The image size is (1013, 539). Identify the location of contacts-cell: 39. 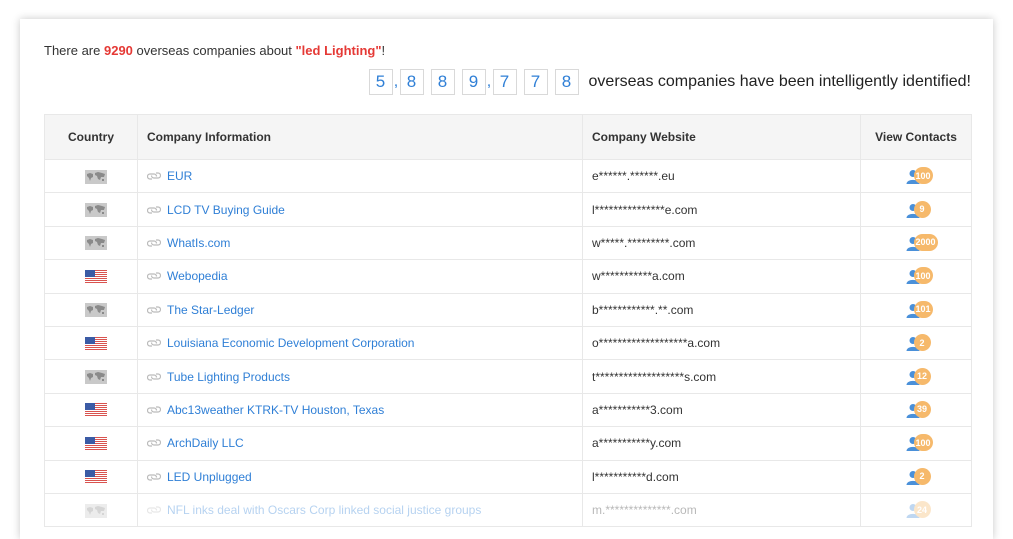
(916, 410).